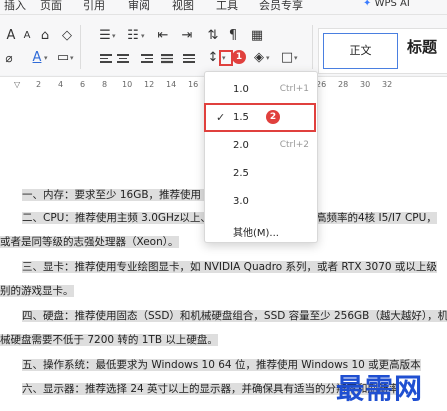 The width and height of the screenshot is (447, 411). Describe the element at coordinates (367, 4) in the screenshot. I see `sparkle-icon: ✦` at that location.